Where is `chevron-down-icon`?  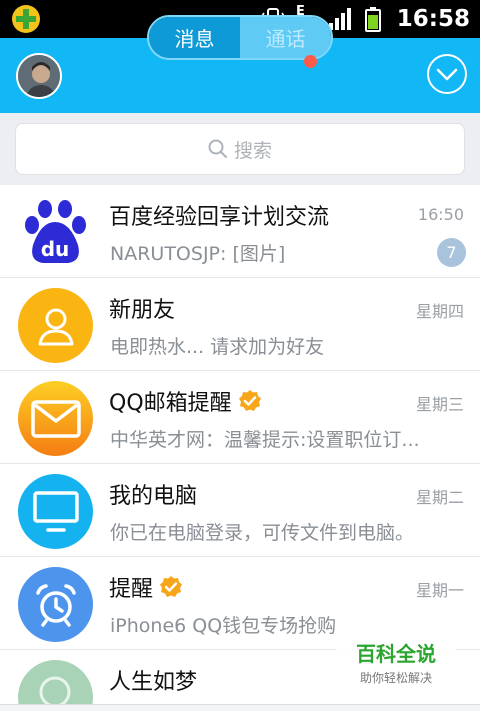 chevron-down-icon is located at coordinates (447, 74).